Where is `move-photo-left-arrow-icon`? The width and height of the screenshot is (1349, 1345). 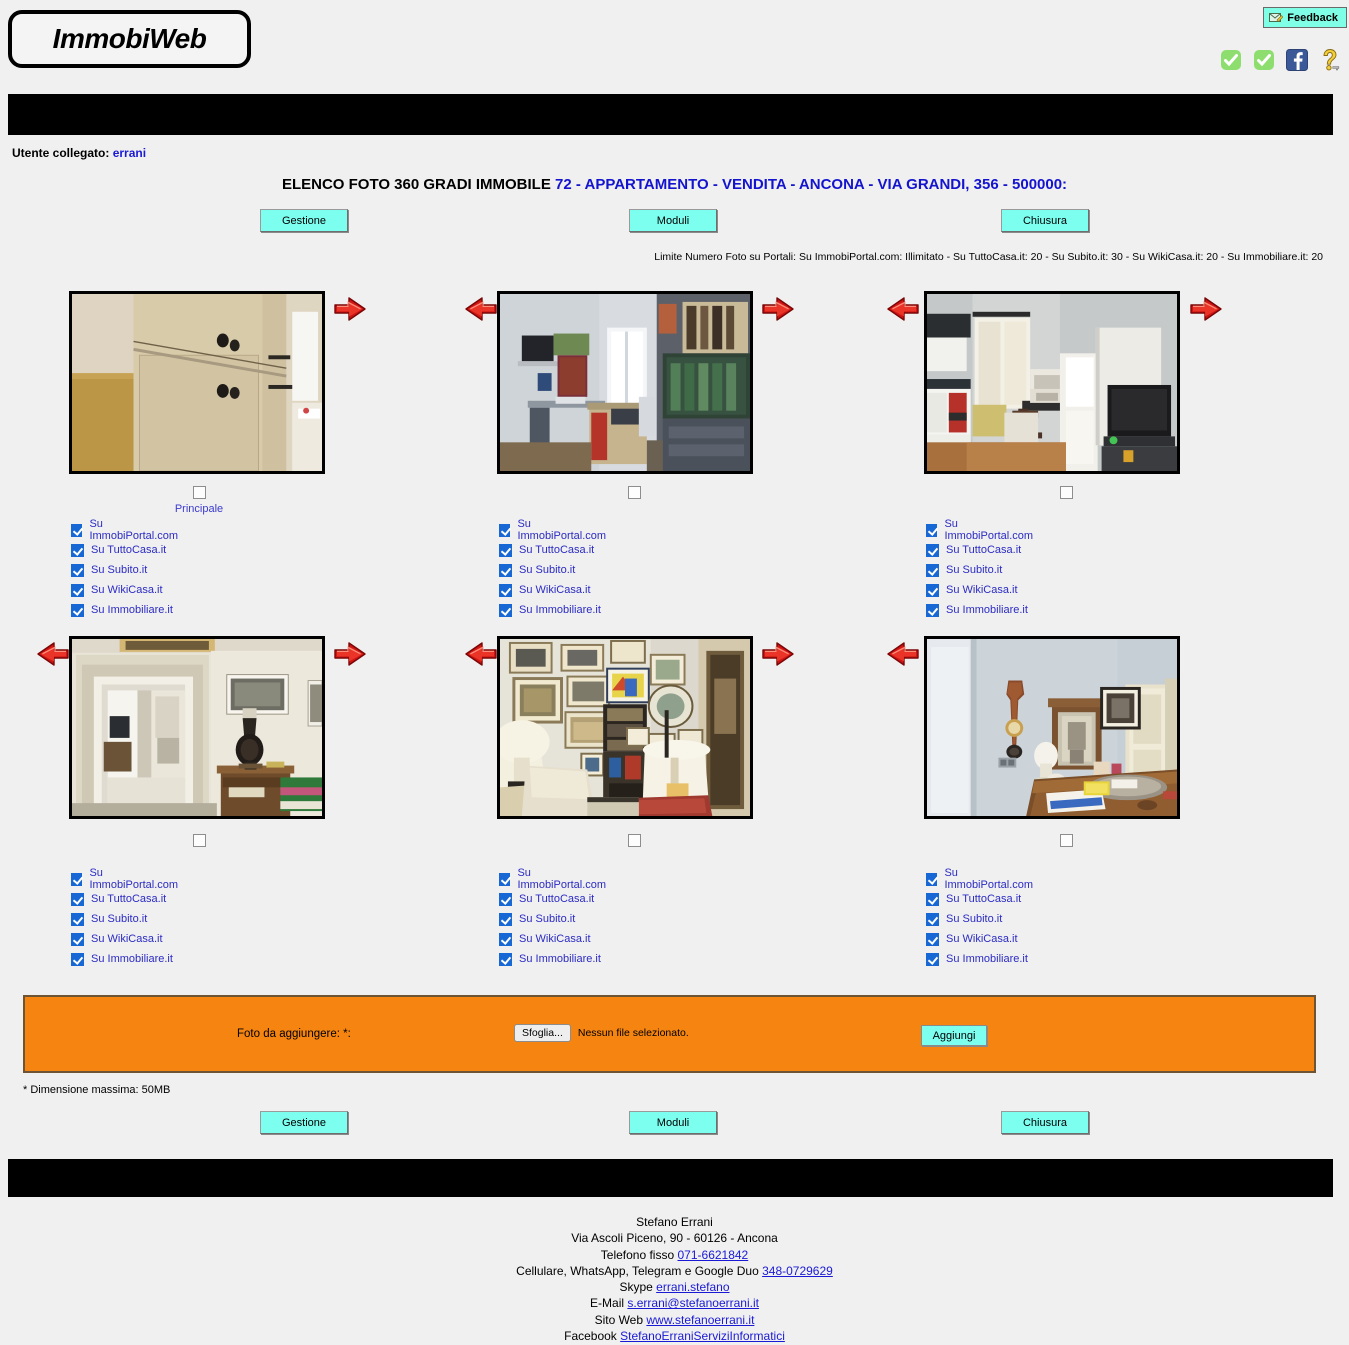
move-photo-left-arrow-icon is located at coordinates (903, 309).